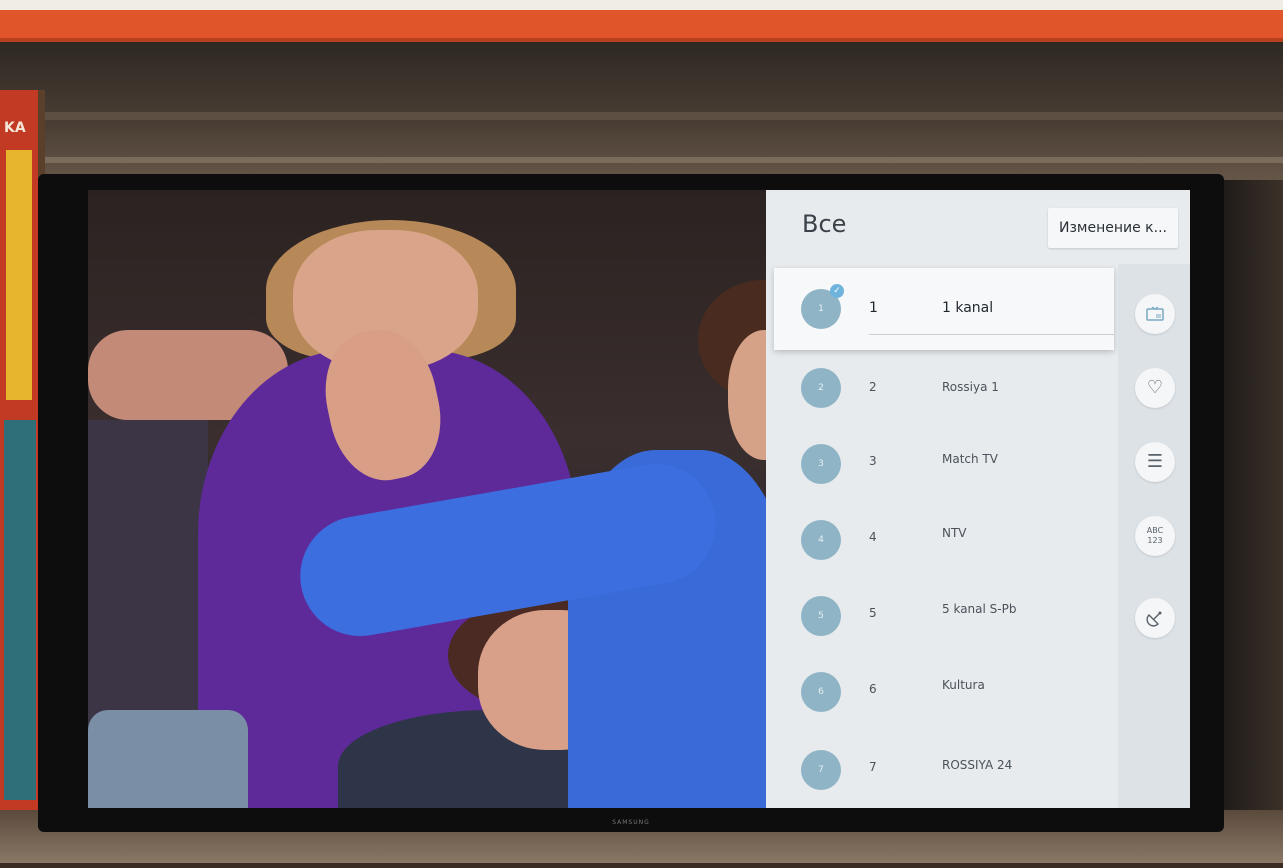 This screenshot has height=868, width=1283. I want to click on heart-icon: ♡, so click(1155, 388).